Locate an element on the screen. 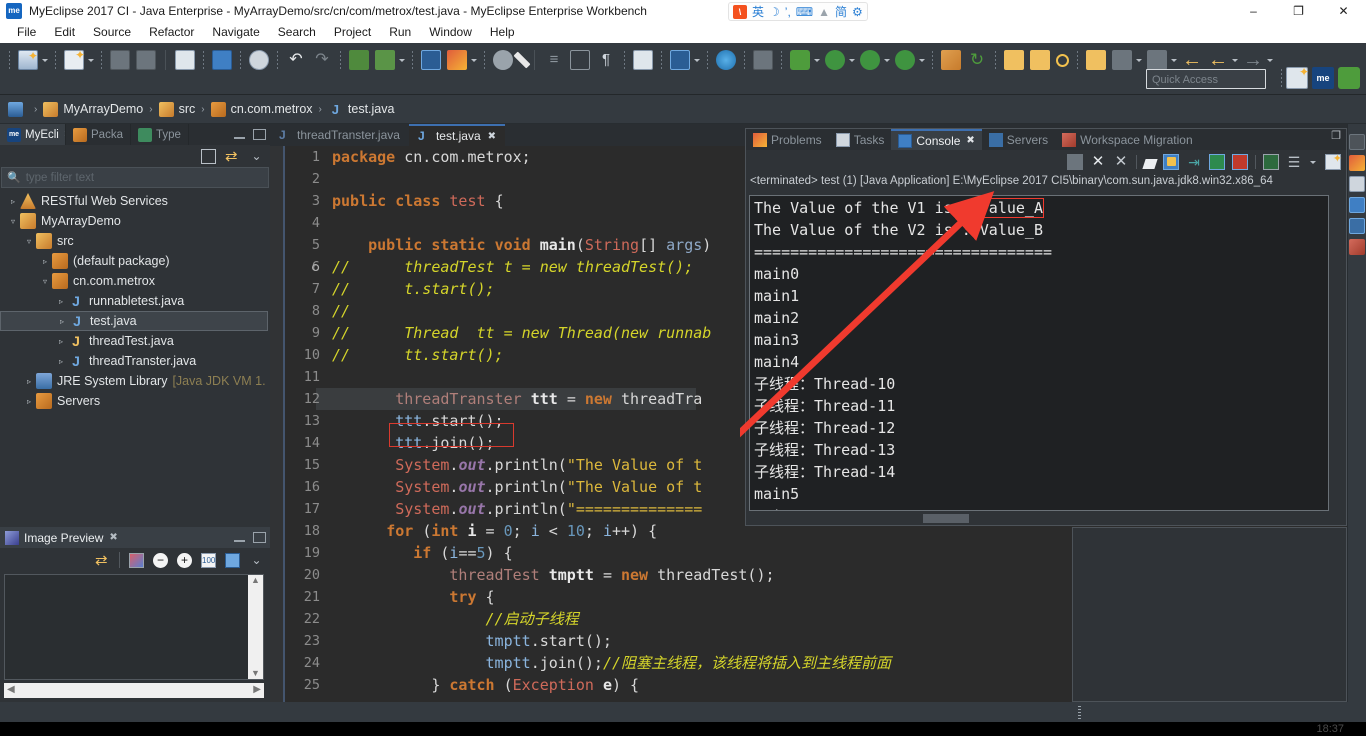  uml-icon is located at coordinates (680, 60).